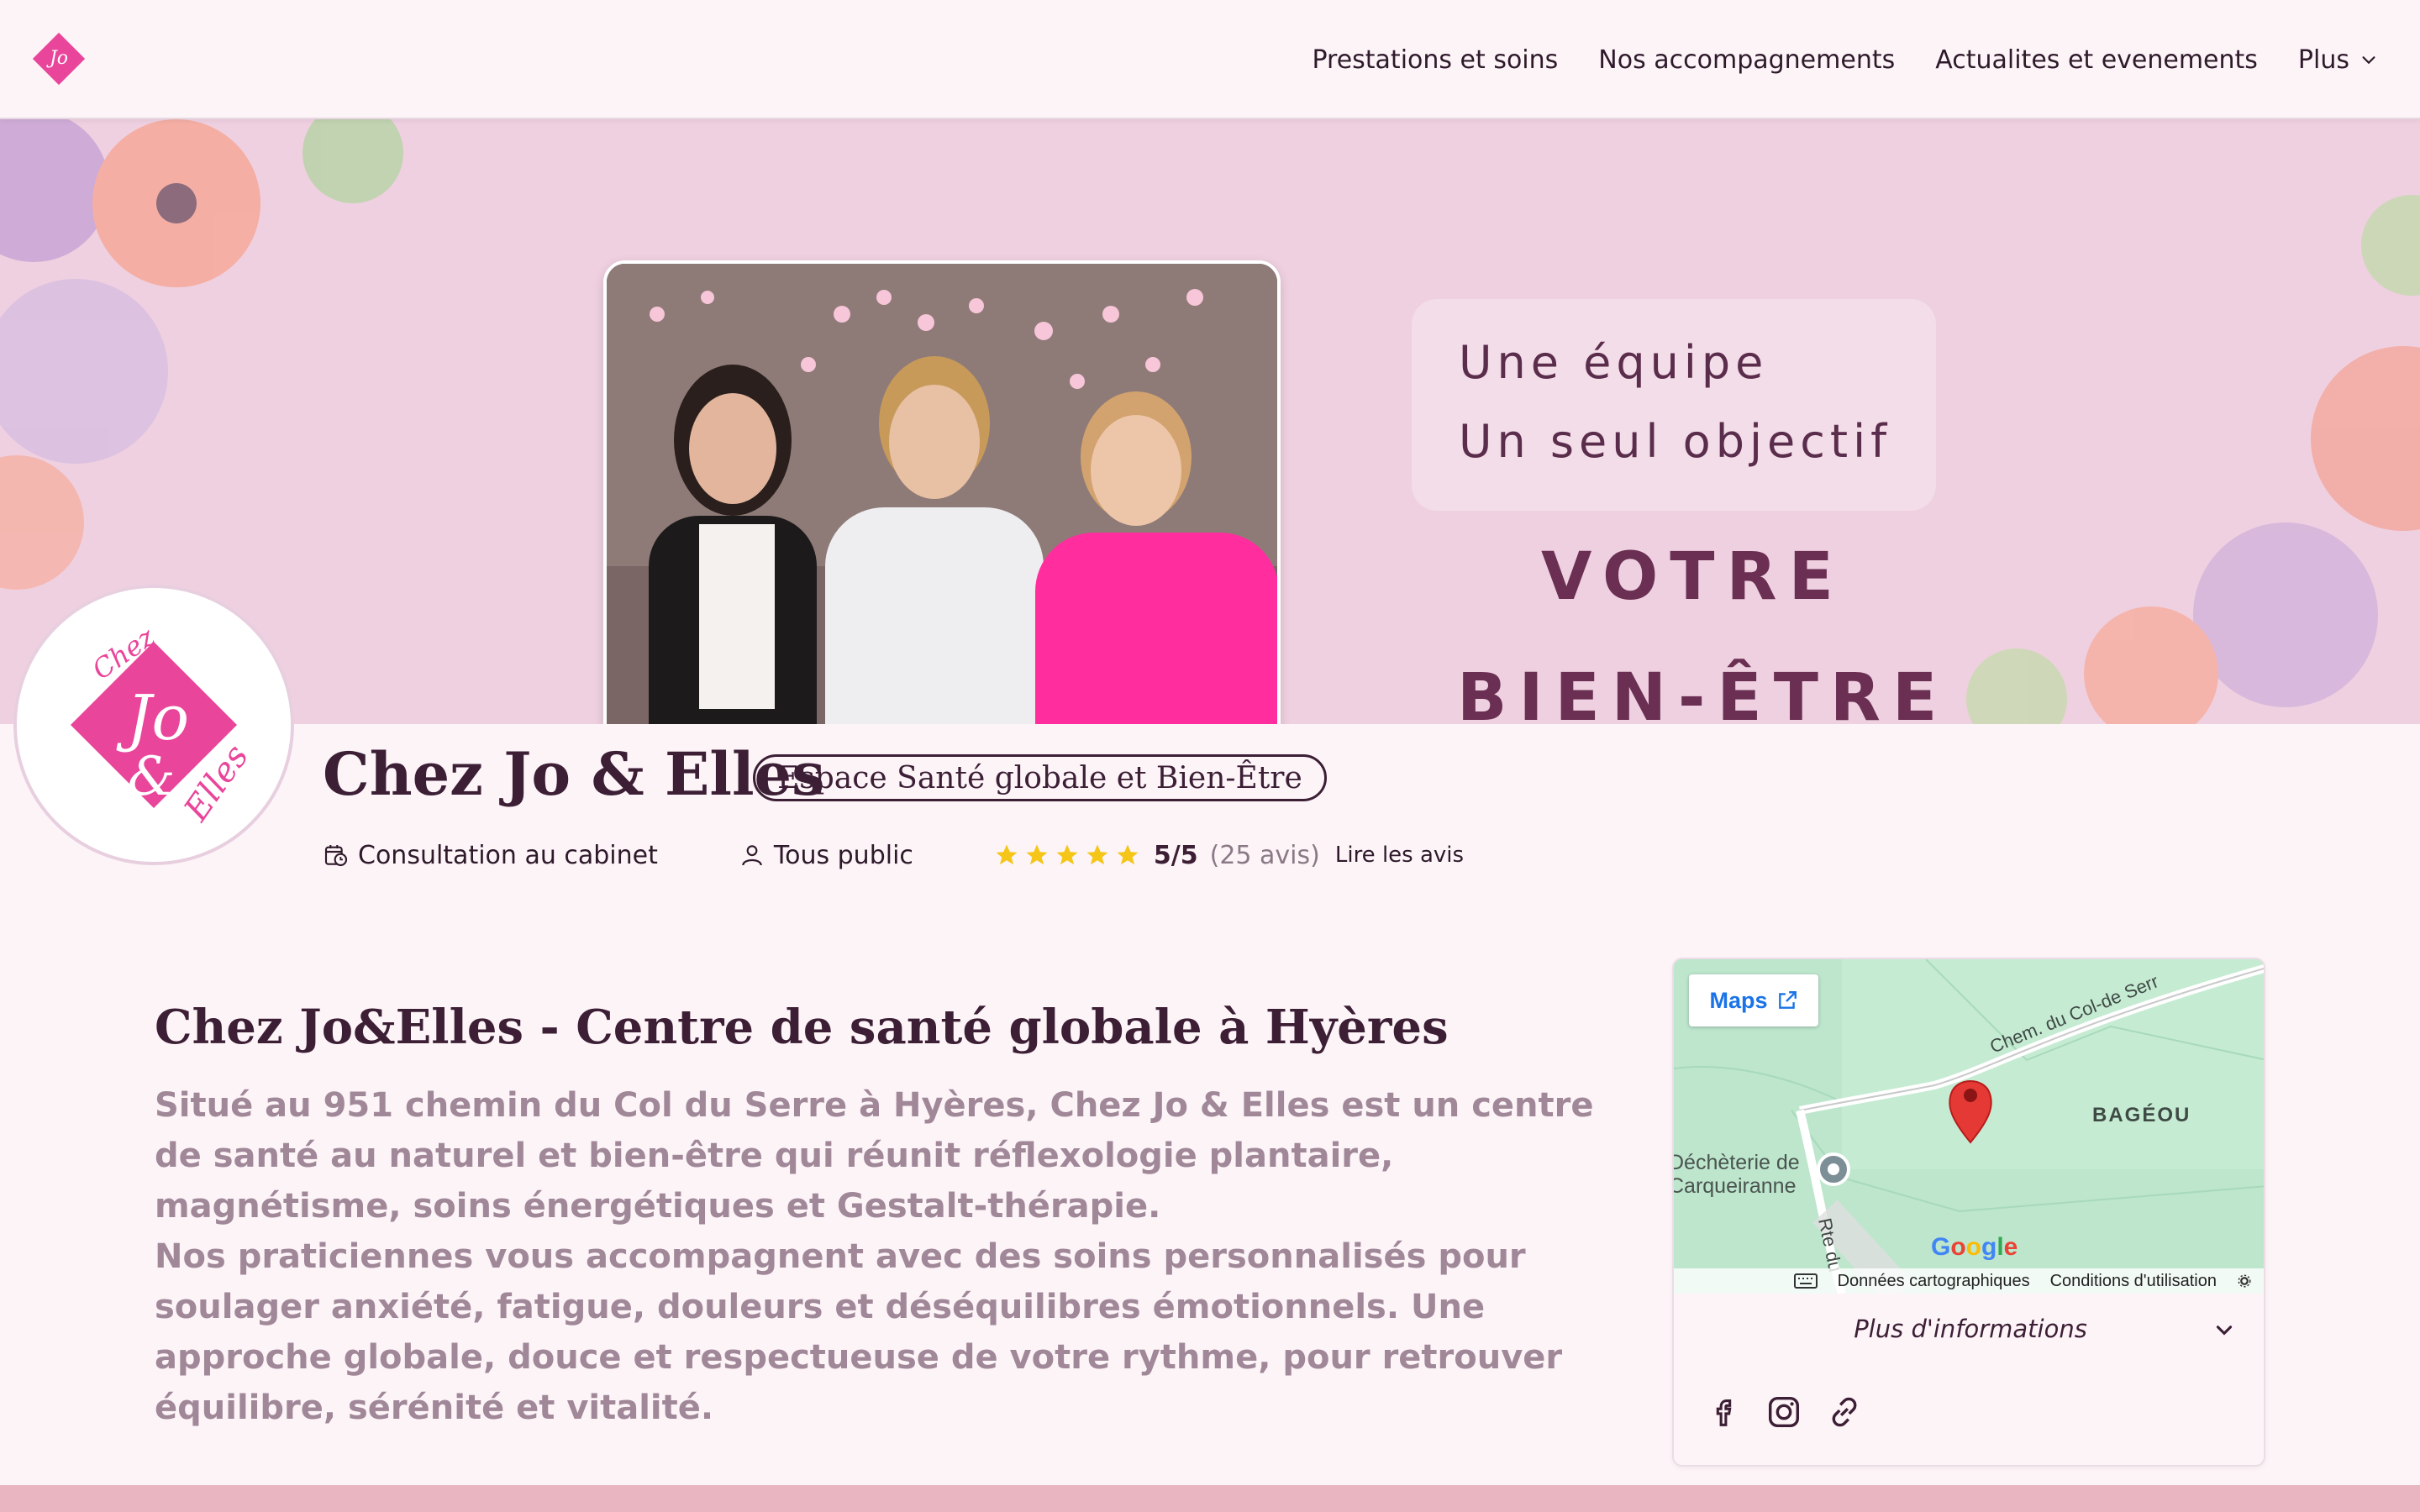 The height and width of the screenshot is (1512, 2420). I want to click on facebook-icon, so click(1724, 1412).